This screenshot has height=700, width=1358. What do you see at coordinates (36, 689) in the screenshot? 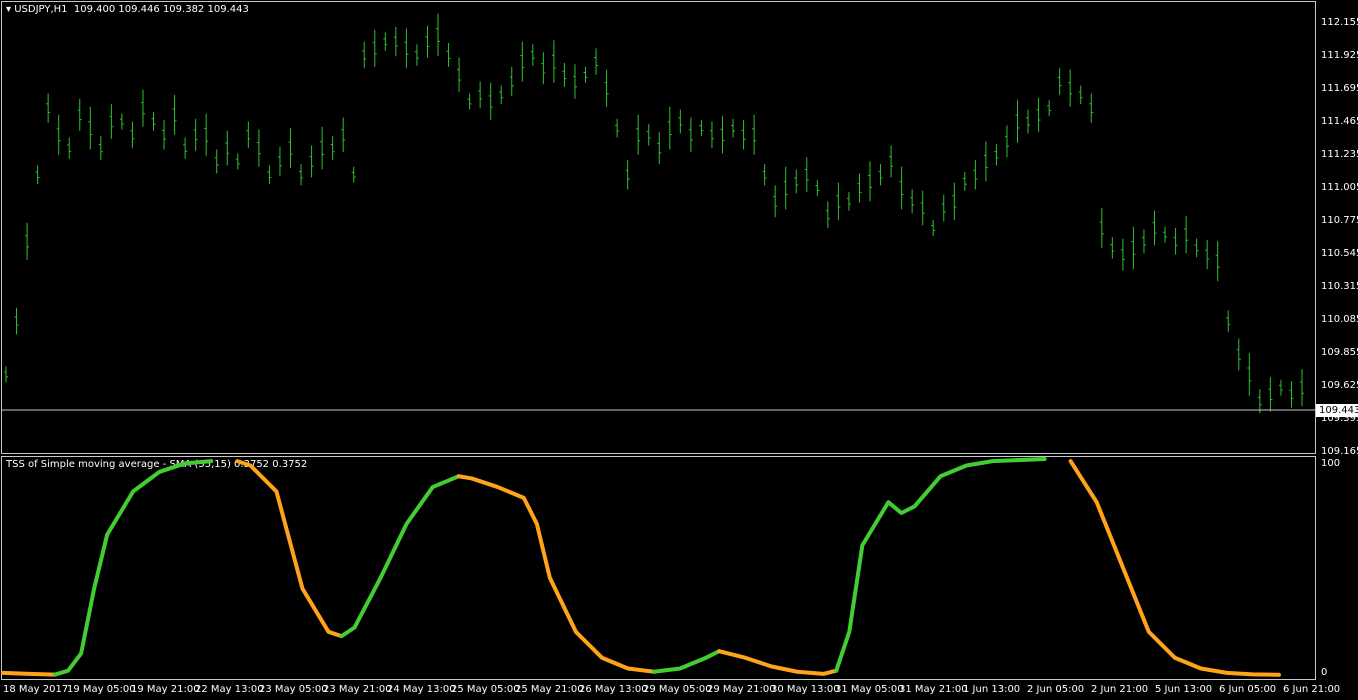
I see `time-tick-label: 18 May 2017` at bounding box center [36, 689].